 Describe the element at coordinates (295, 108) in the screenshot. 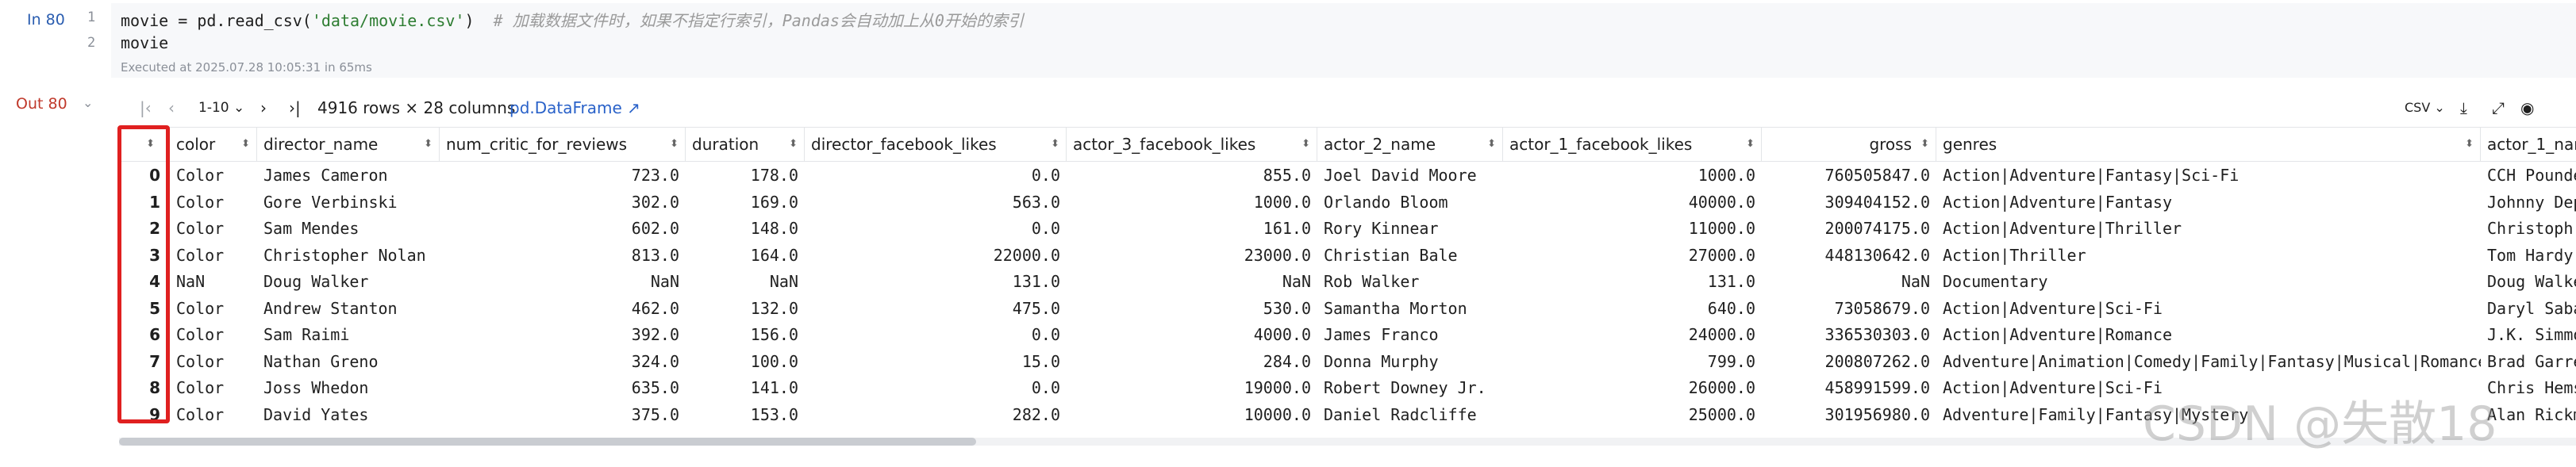

I see `last-page-button: ›|` at that location.